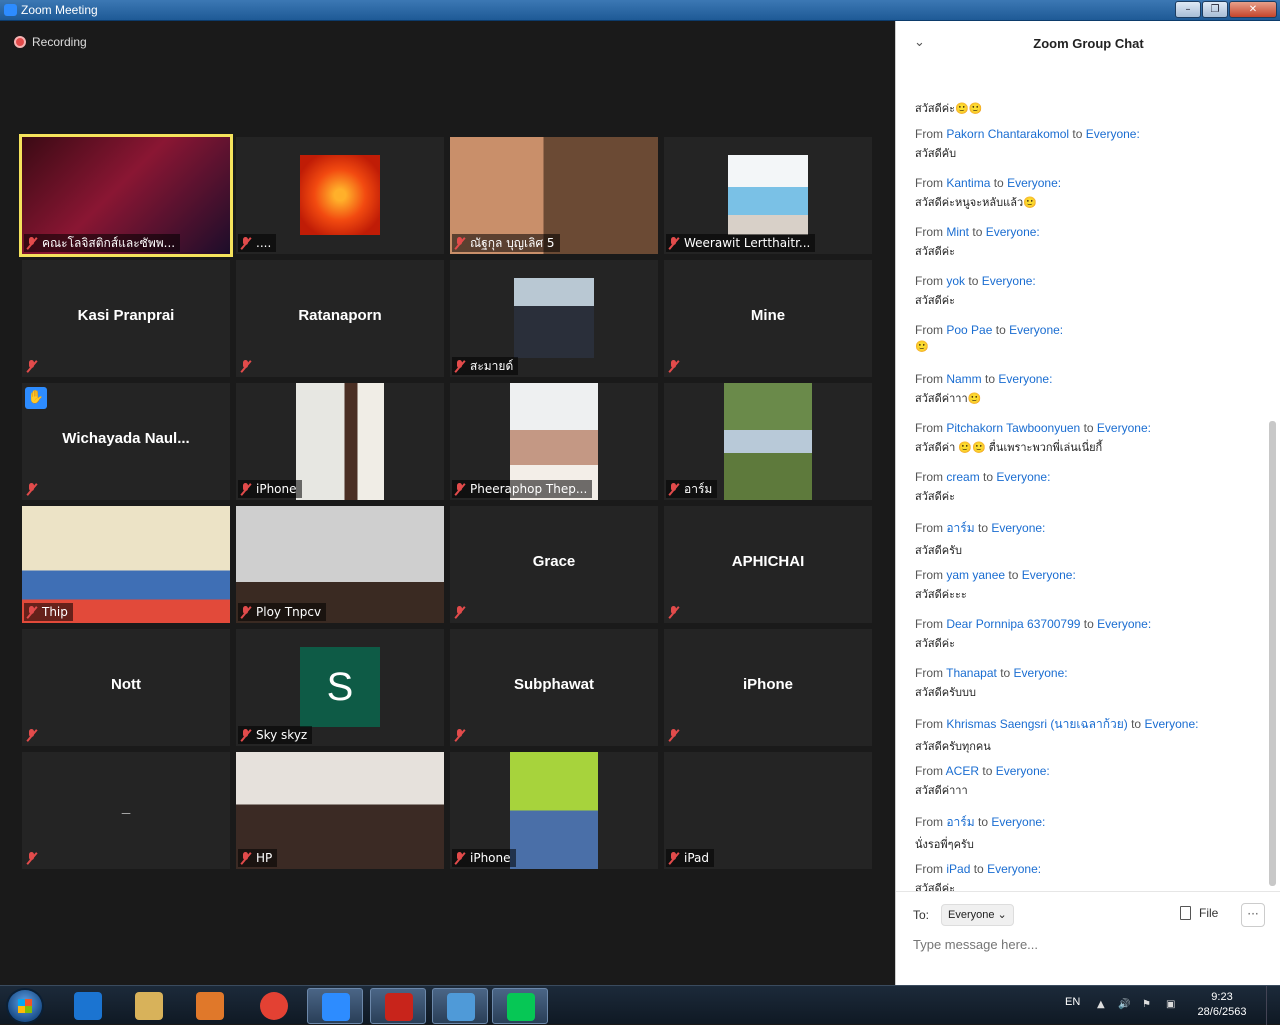 This screenshot has height=1025, width=1280. What do you see at coordinates (957, 232) in the screenshot?
I see `sender-name: Mint` at bounding box center [957, 232].